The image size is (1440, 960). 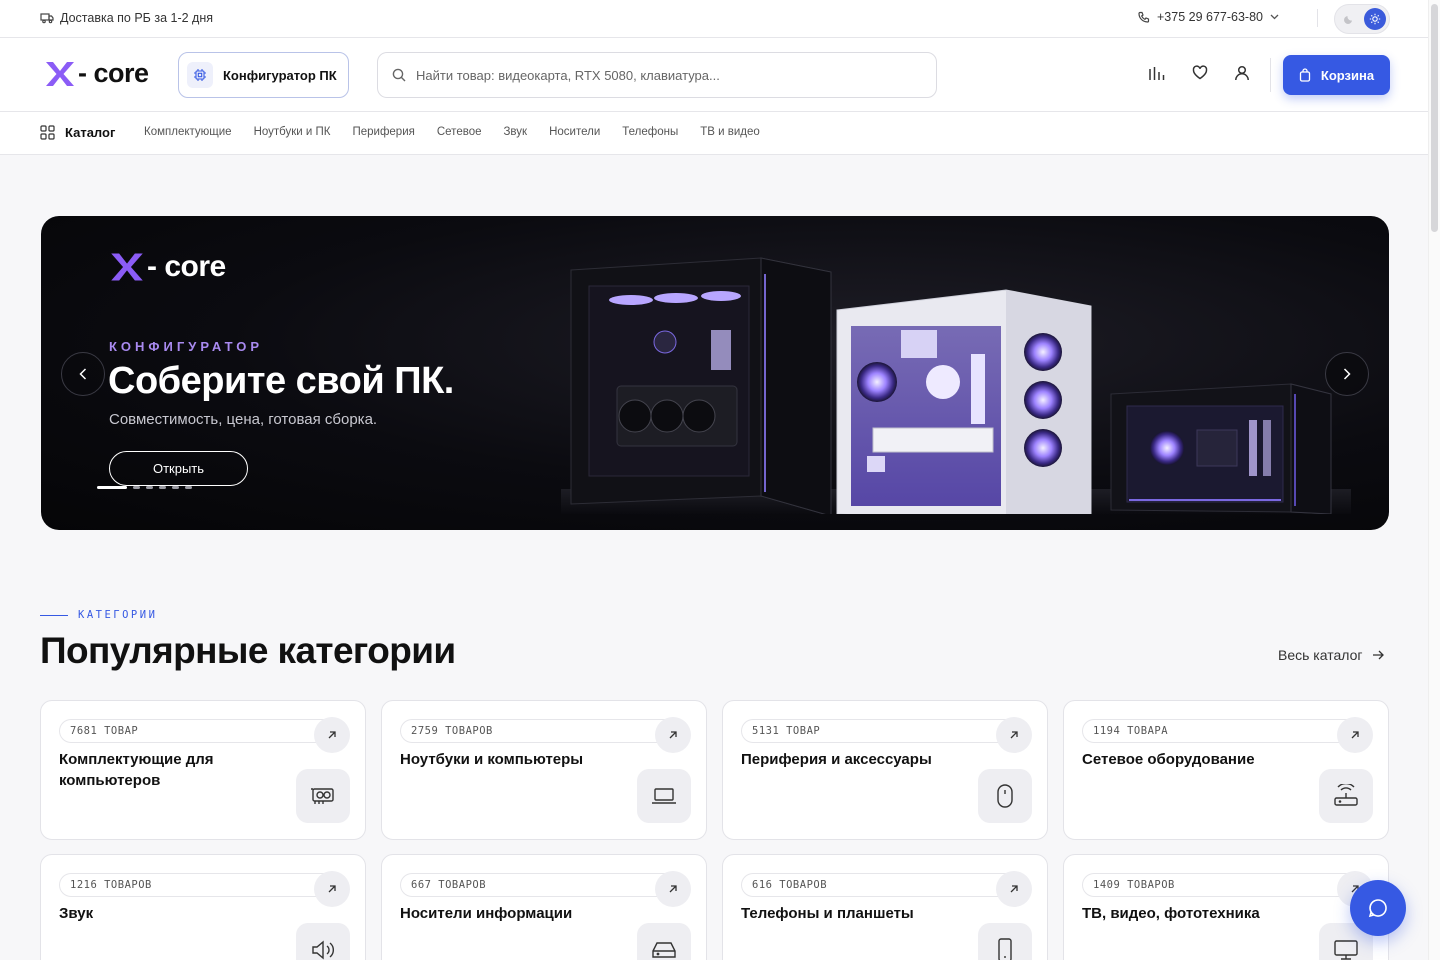 I want to click on category-card: 1194 ТОВАРА Сетевое оборудование, so click(x=1226, y=770).